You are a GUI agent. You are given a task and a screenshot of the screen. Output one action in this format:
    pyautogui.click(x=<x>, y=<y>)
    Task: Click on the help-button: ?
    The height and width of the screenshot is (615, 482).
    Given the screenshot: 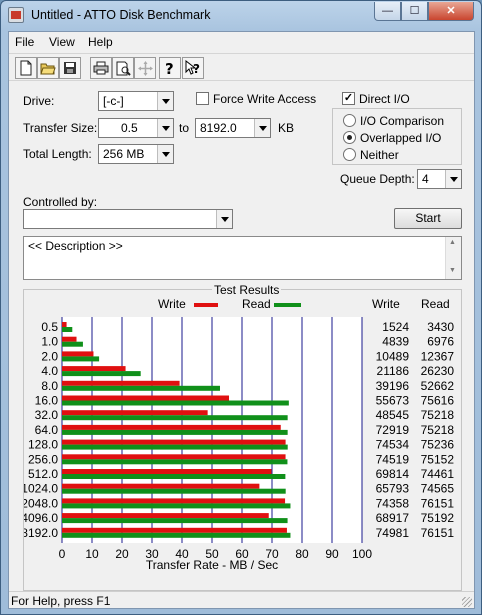 What is the action you would take?
    pyautogui.click(x=170, y=68)
    